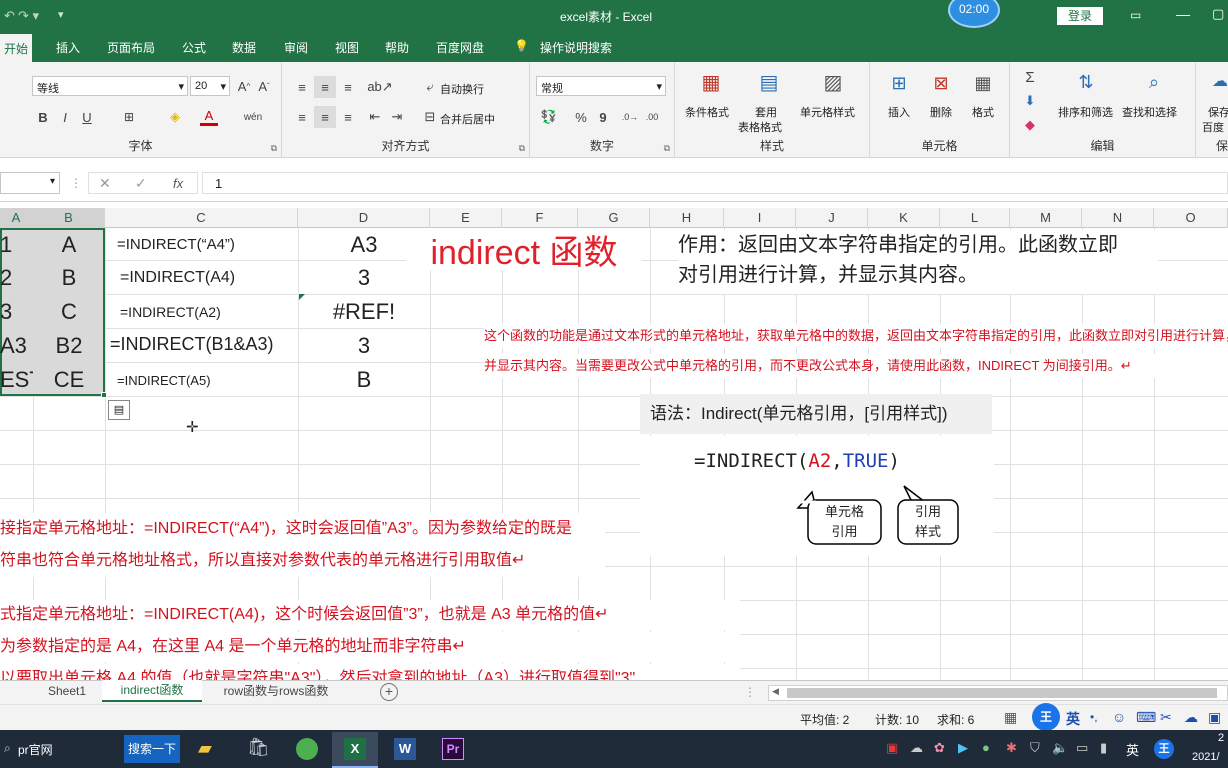 Image resolution: width=1228 pixels, height=768 pixels. What do you see at coordinates (209, 278) in the screenshot?
I see `cell-c2: =INDIRECT(A4)` at bounding box center [209, 278].